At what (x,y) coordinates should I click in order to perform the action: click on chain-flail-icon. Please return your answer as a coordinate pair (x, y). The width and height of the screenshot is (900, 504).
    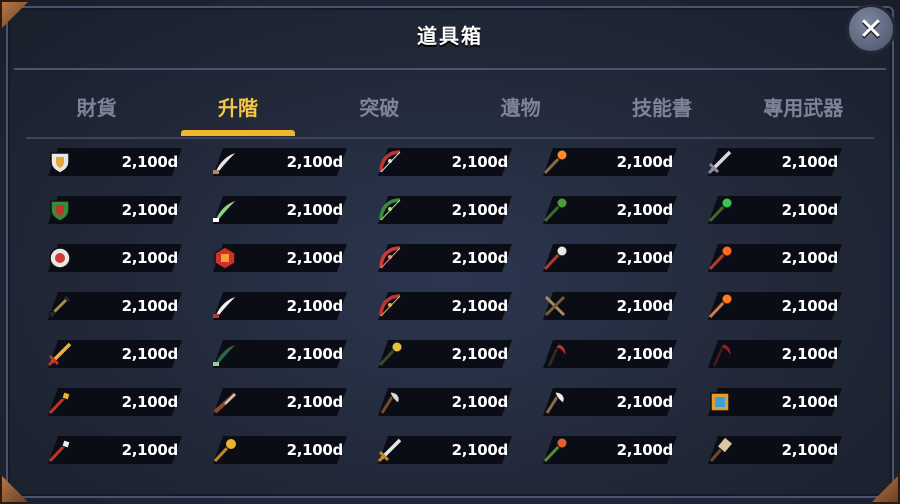
    Looking at the image, I should click on (60, 306).